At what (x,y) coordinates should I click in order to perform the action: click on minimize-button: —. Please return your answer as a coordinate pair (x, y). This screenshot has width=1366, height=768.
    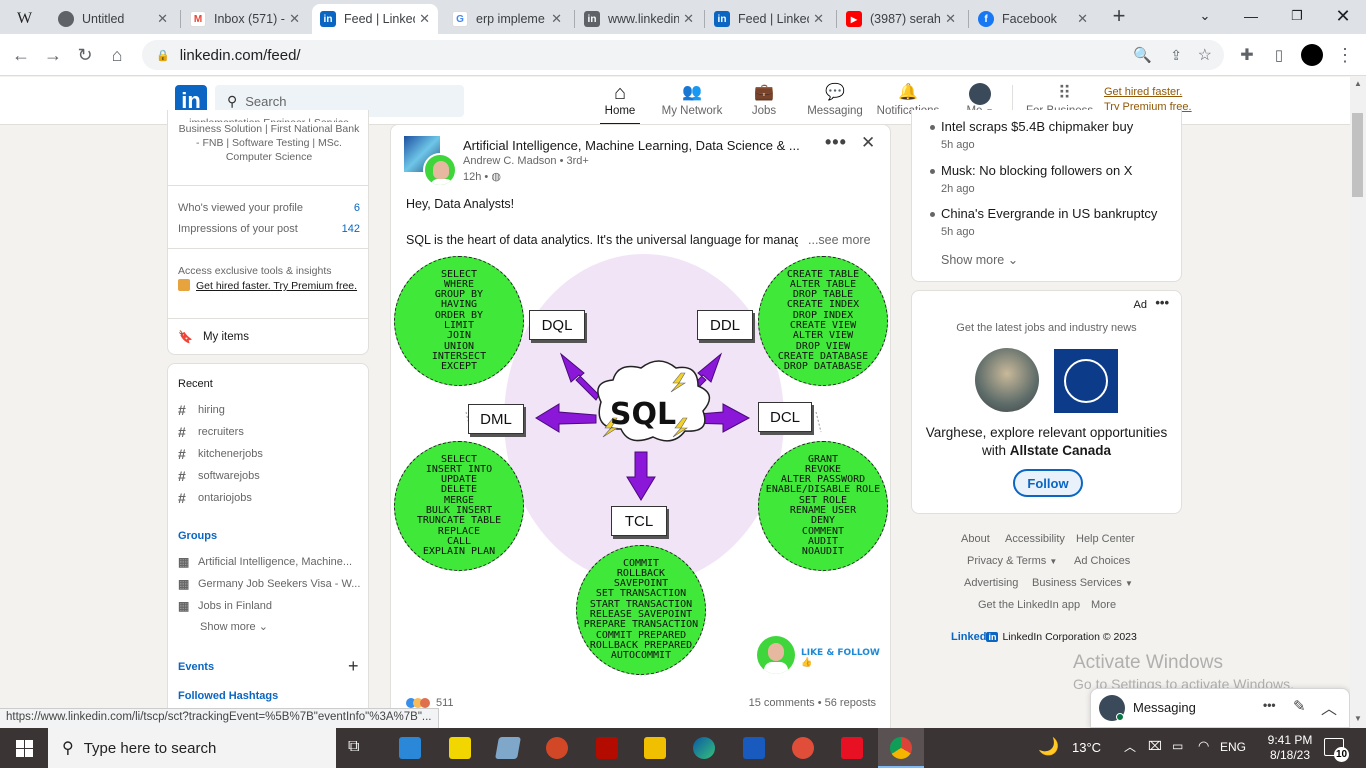
    Looking at the image, I should click on (1251, 16).